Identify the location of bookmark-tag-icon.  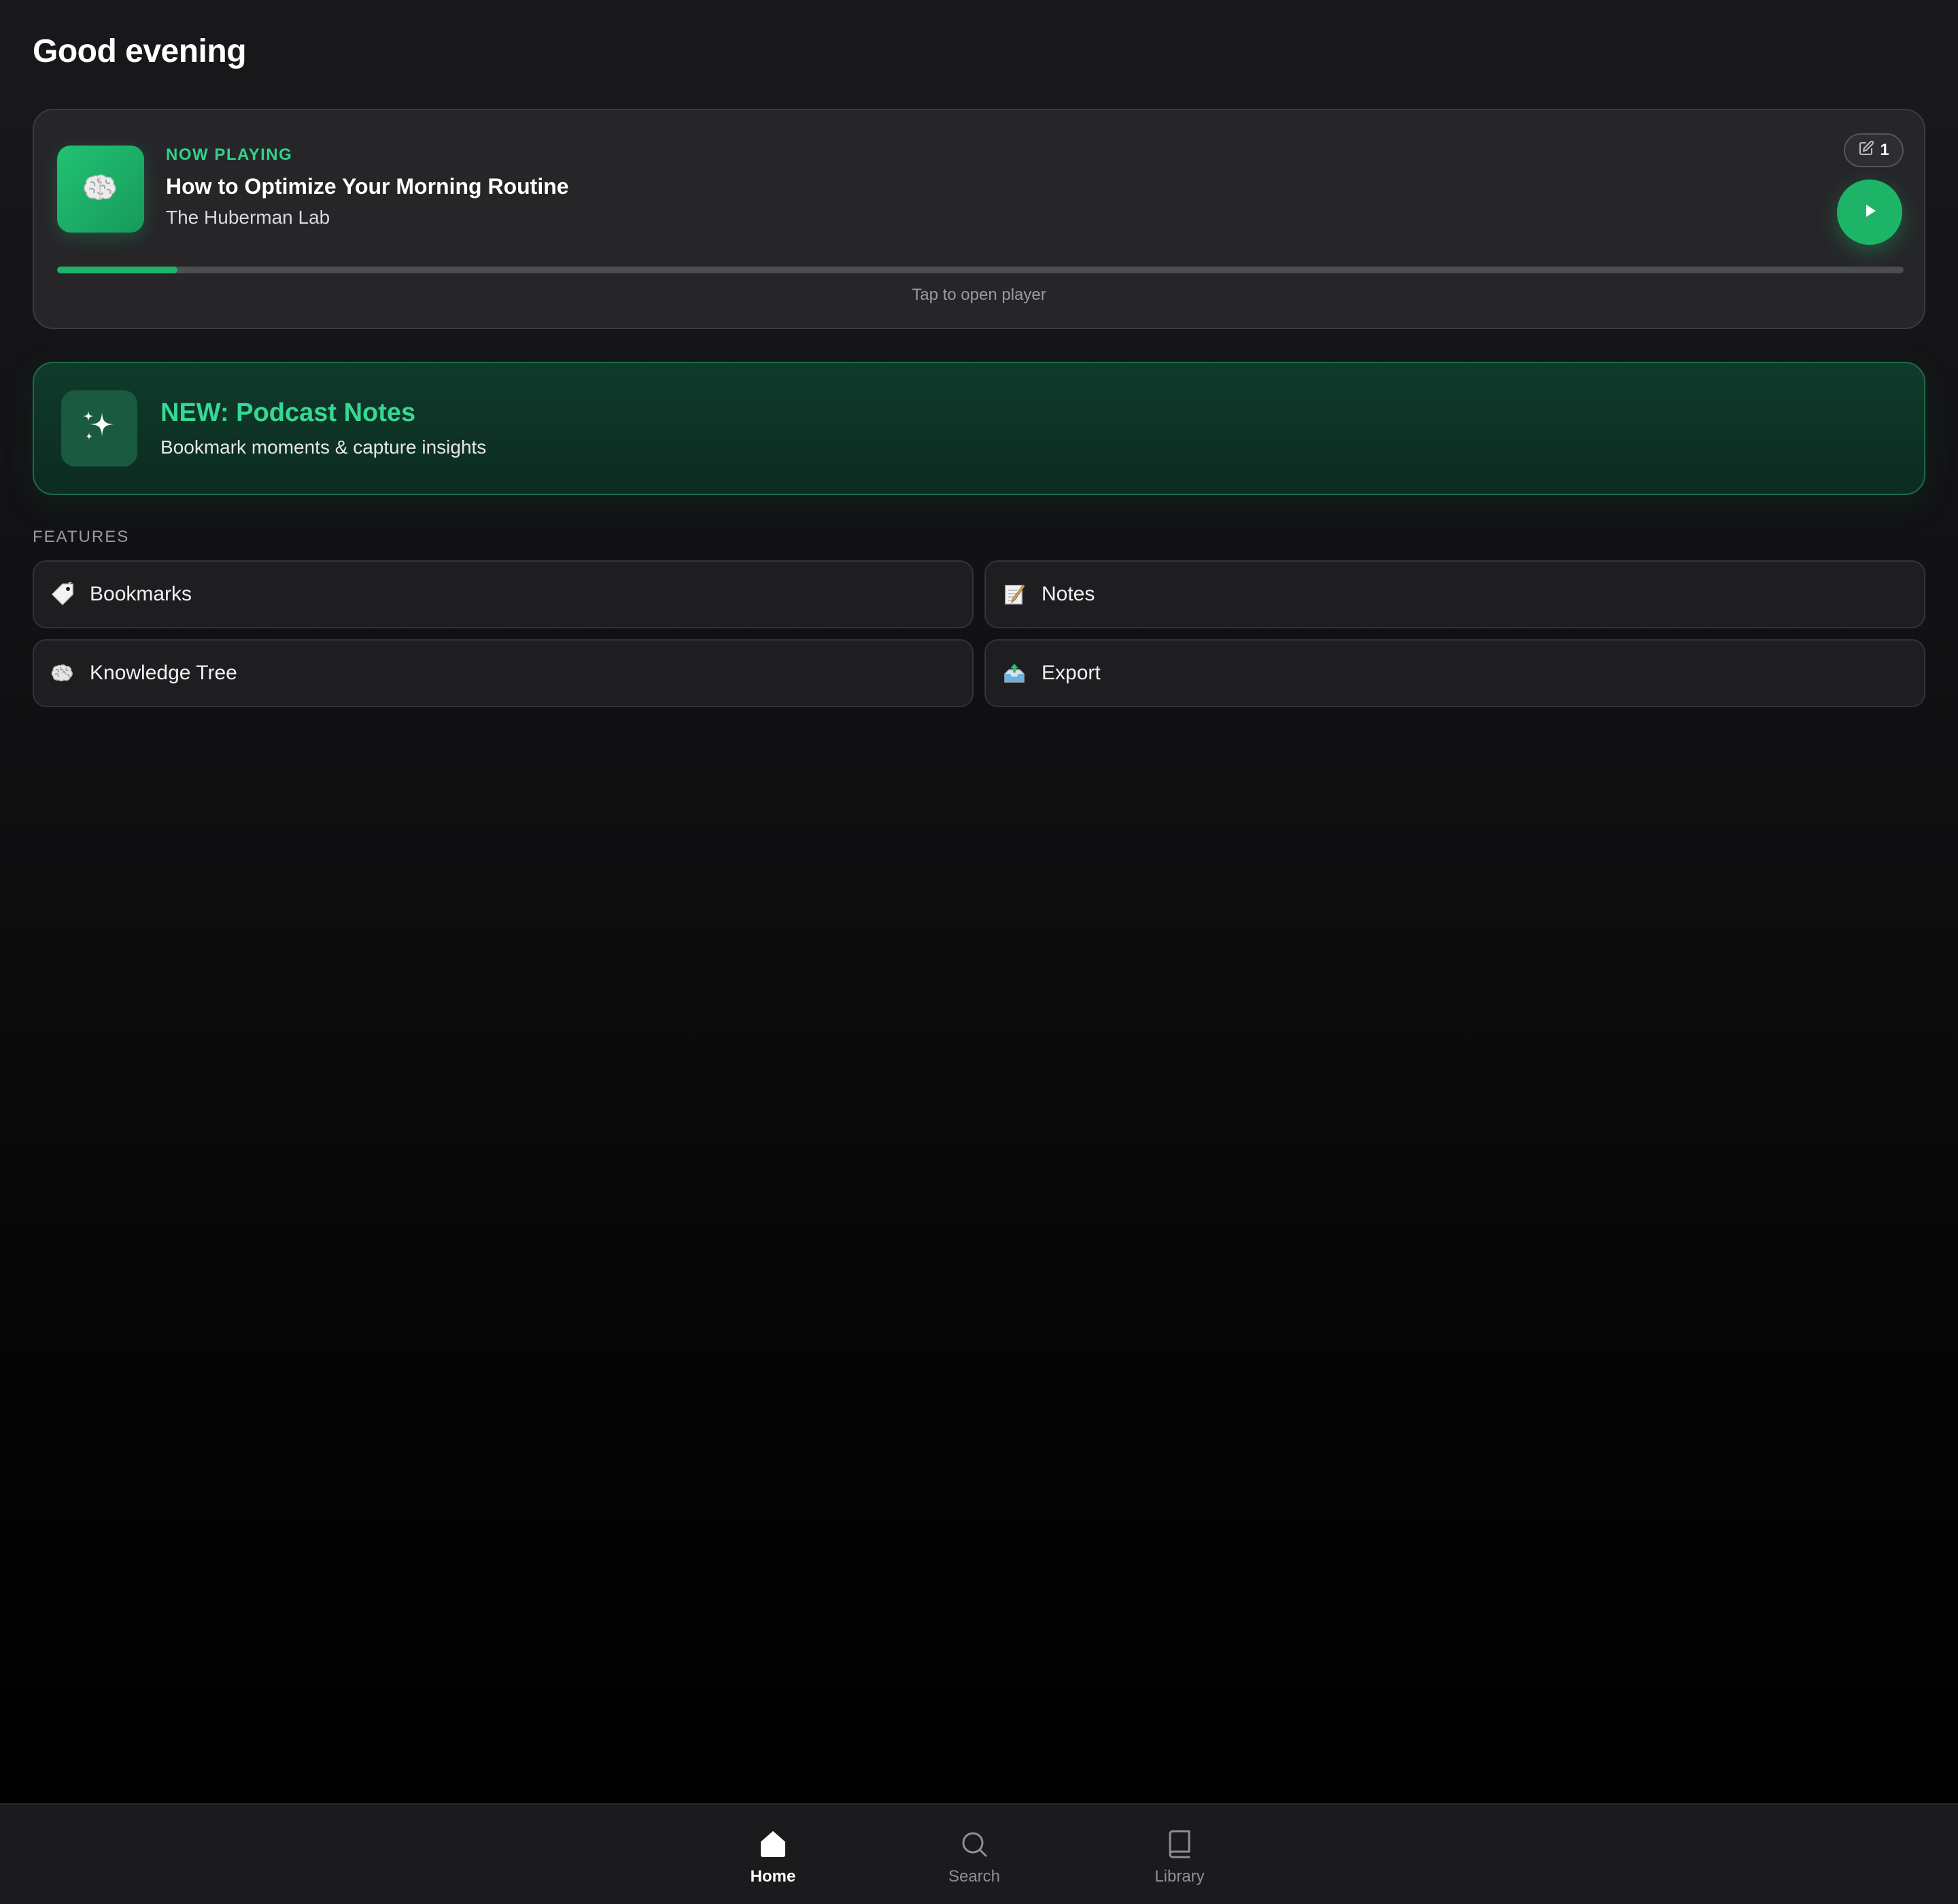
(62, 595).